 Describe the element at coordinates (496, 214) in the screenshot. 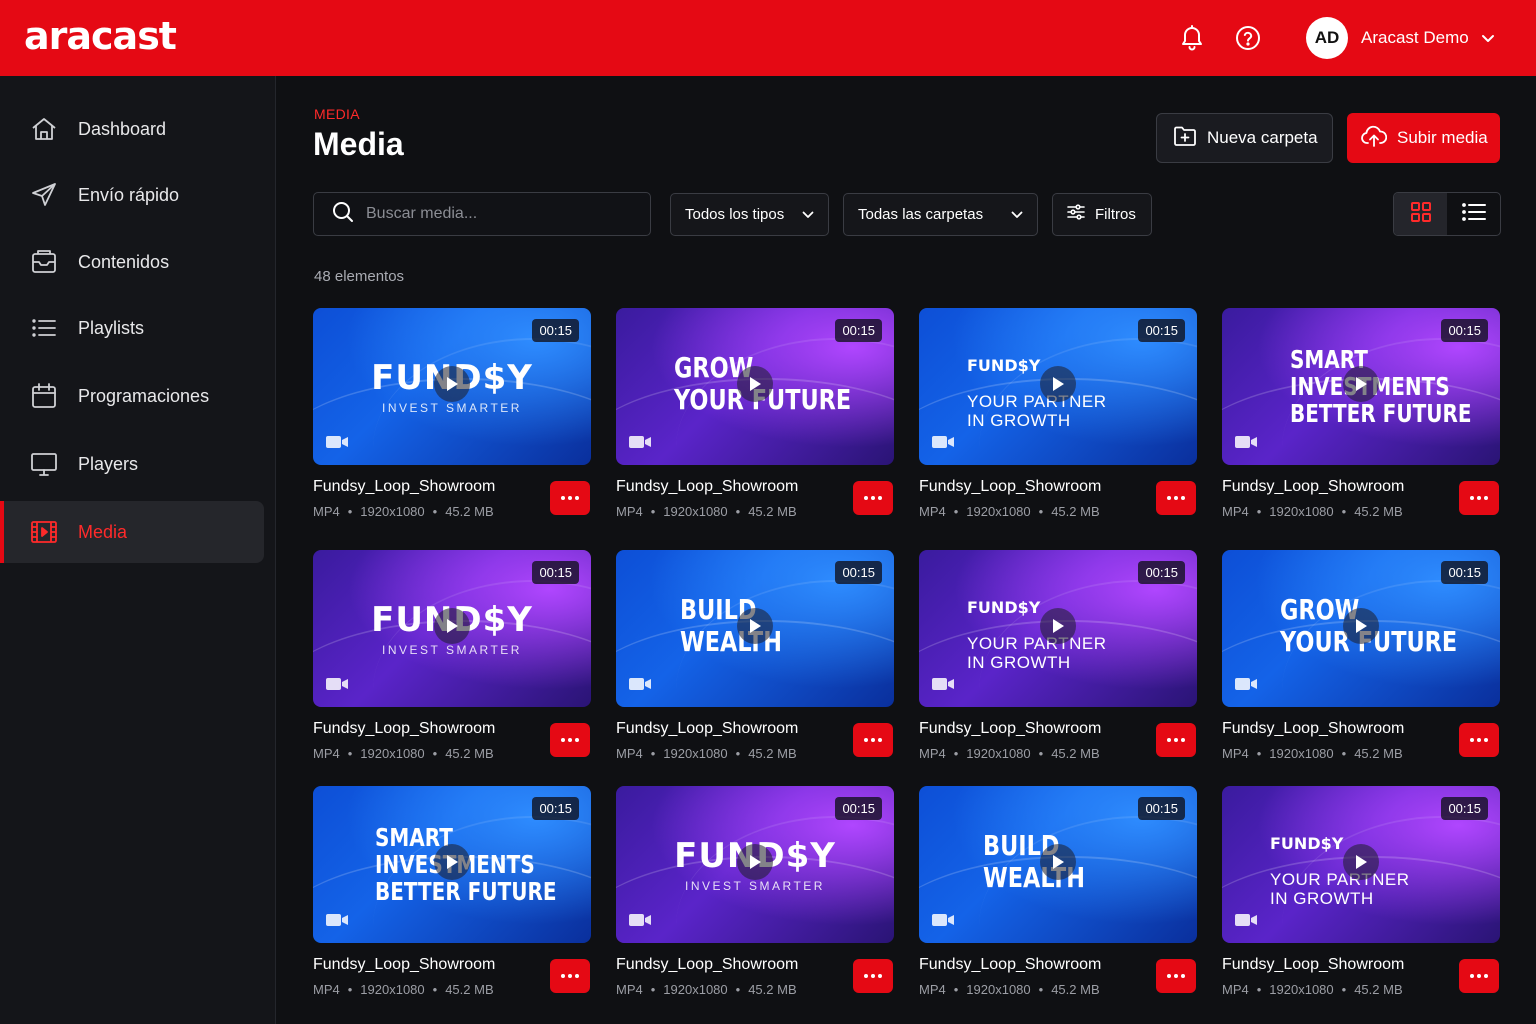

I see `search-input` at that location.